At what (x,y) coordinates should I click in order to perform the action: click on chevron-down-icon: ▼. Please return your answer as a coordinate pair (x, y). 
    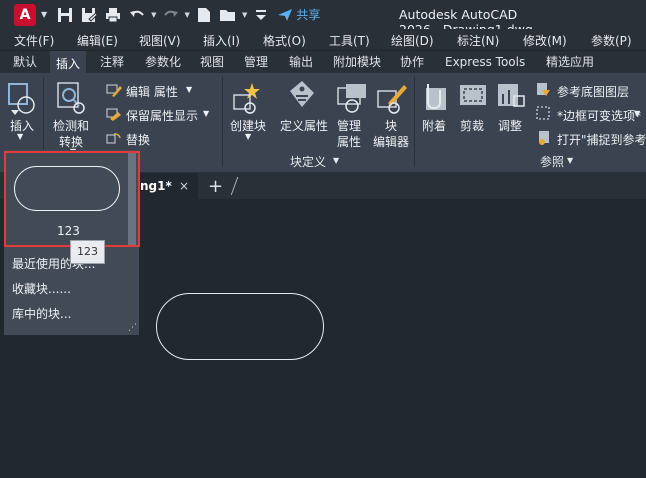
    Looking at the image, I should click on (44, 14).